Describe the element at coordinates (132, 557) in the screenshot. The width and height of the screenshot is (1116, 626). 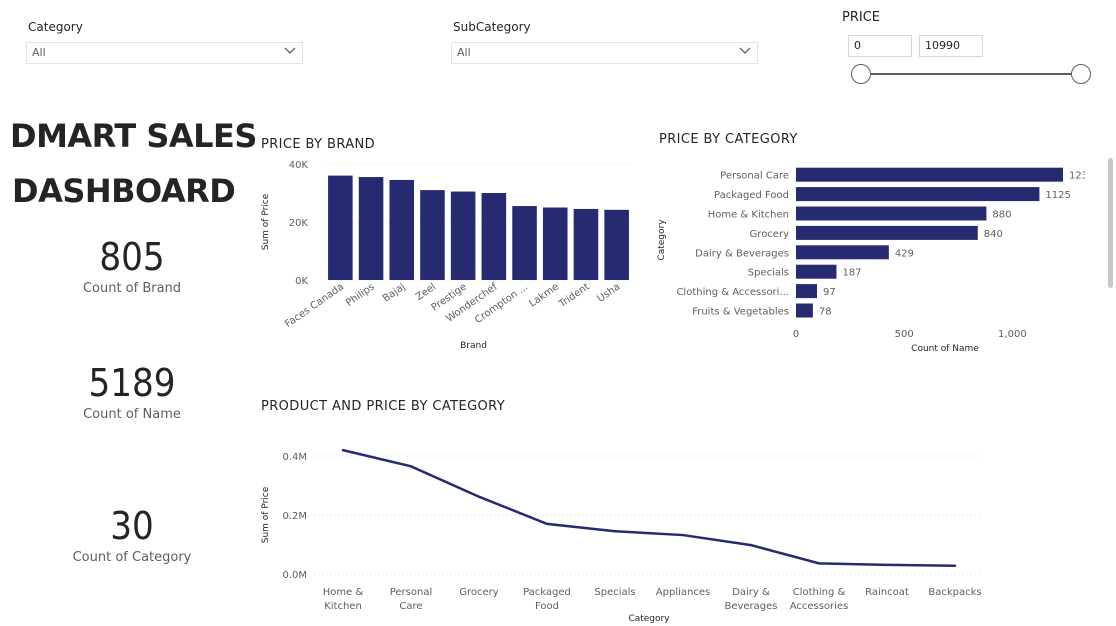
I see `card-label: Count of Category` at that location.